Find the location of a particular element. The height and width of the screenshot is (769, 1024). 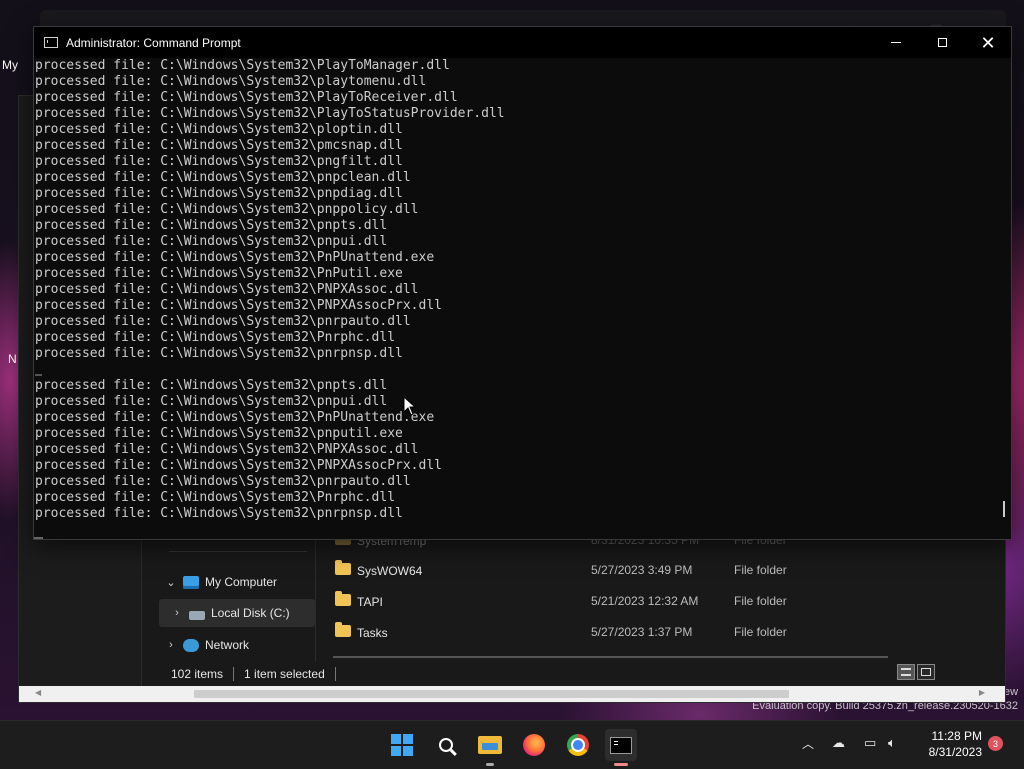

view-switcher is located at coordinates (916, 672).